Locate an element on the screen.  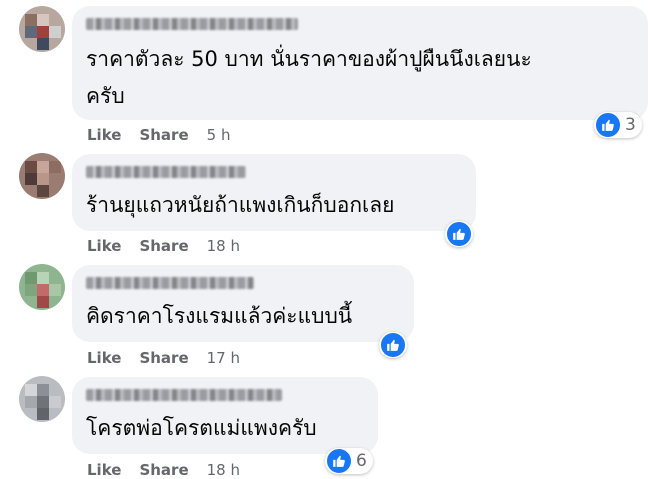
comment-bubble: โครตพ่อโครตแม่แพงครับ is located at coordinates (225, 415).